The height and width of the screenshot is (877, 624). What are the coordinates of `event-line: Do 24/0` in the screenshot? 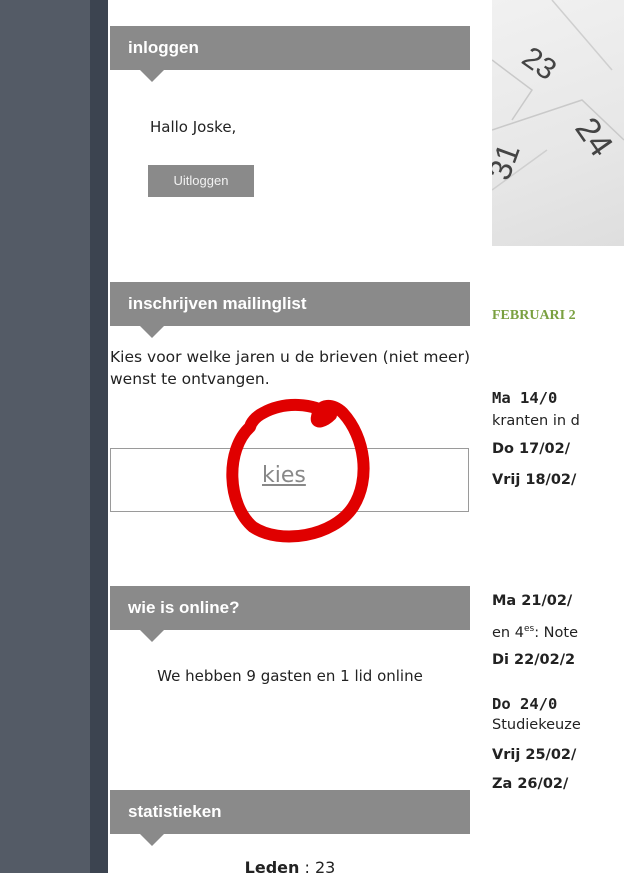 It's located at (525, 704).